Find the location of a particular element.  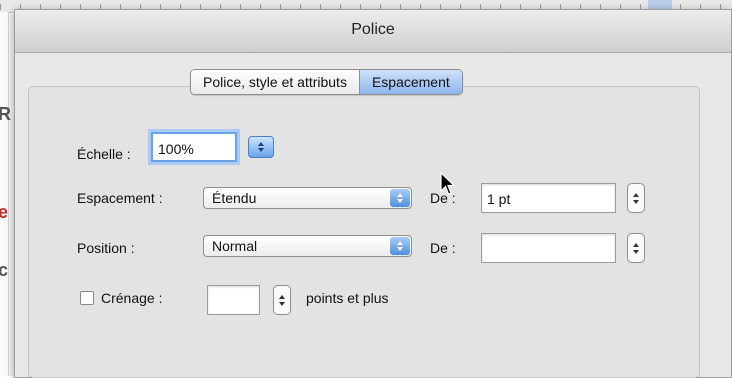

edge-glyph: R is located at coordinates (5, 114).